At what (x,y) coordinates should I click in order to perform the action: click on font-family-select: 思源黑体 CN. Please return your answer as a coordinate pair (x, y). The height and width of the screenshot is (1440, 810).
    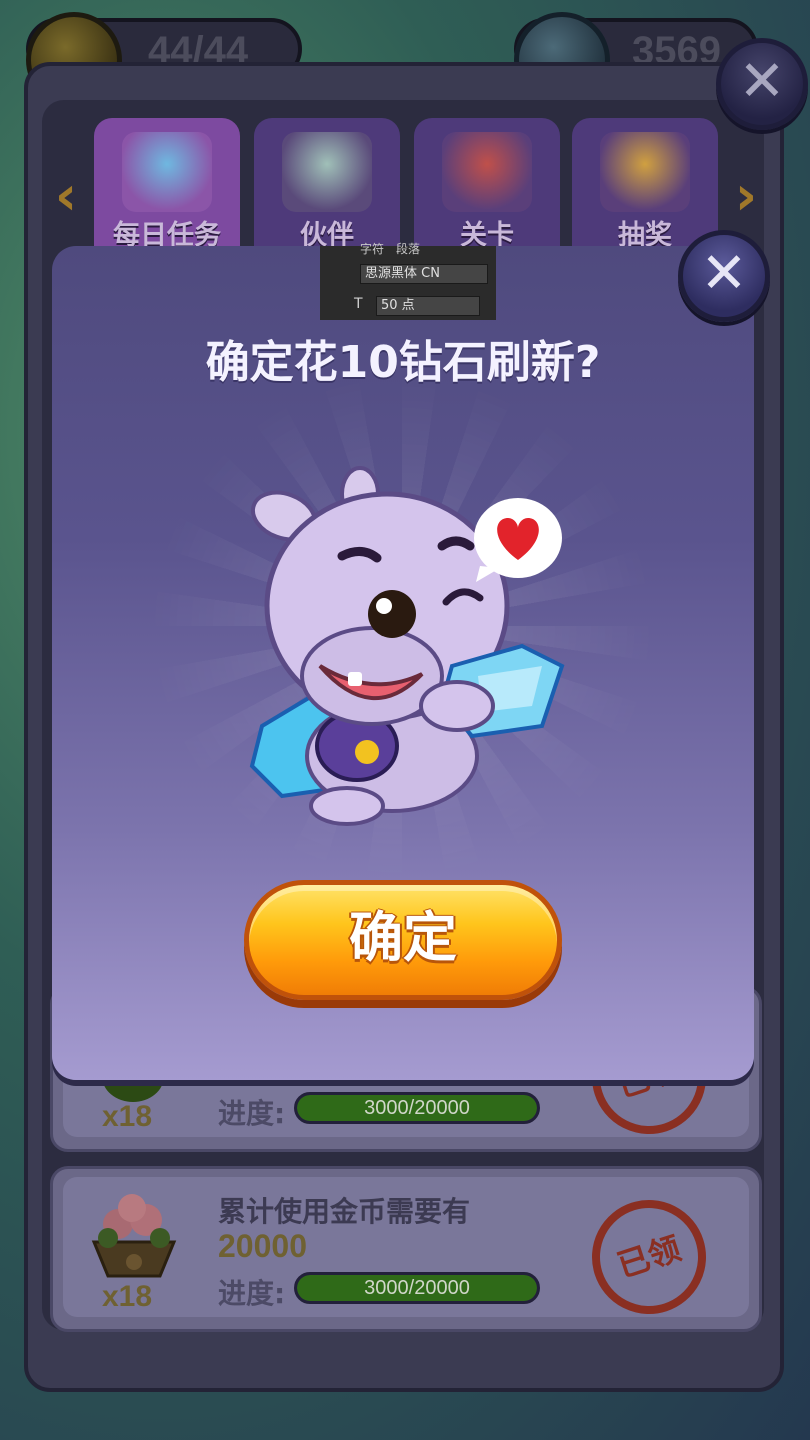
    Looking at the image, I should click on (424, 274).